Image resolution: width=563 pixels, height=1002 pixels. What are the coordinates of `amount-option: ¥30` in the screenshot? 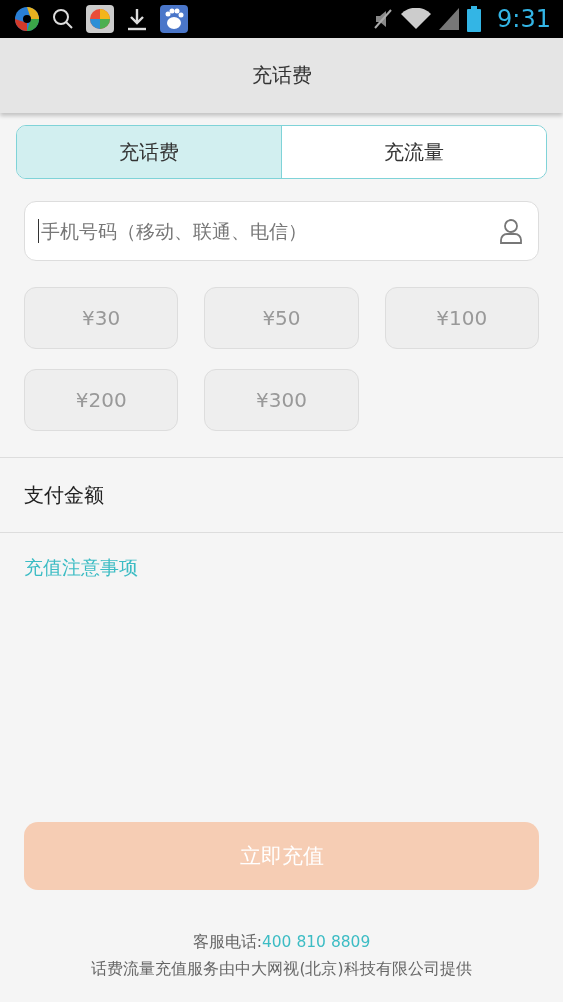 It's located at (101, 318).